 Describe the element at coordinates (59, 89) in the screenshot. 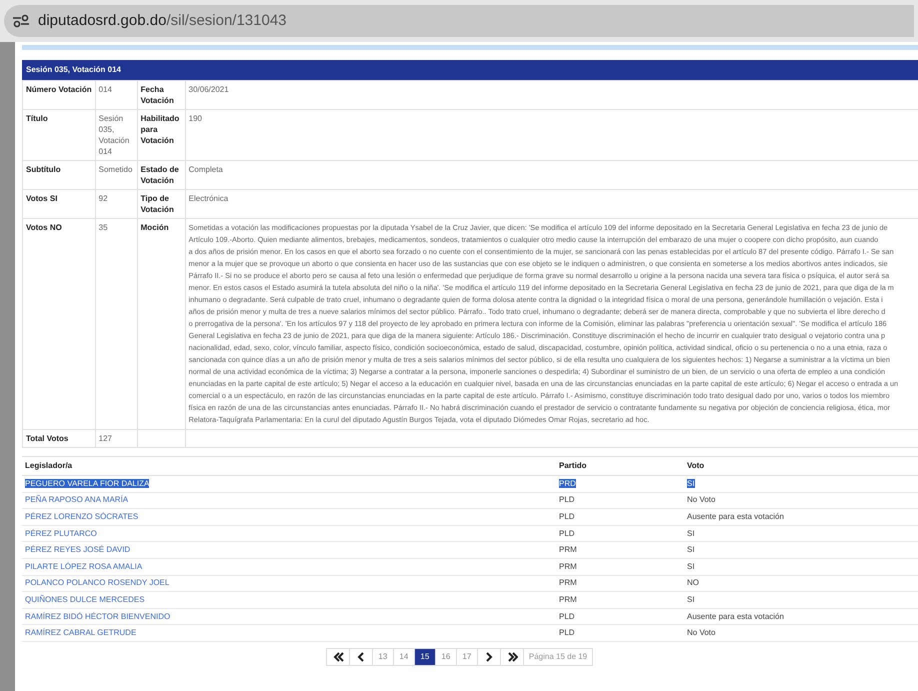

I see `field-label: Número Votación` at that location.